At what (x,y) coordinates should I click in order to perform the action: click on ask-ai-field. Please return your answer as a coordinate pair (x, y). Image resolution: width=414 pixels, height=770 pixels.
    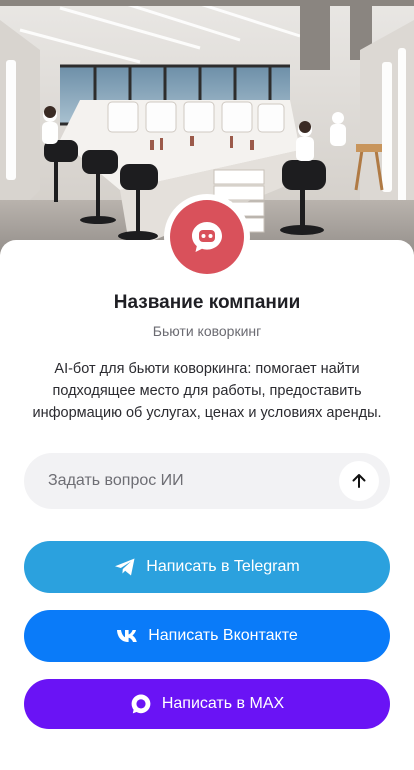
    Looking at the image, I should click on (207, 481).